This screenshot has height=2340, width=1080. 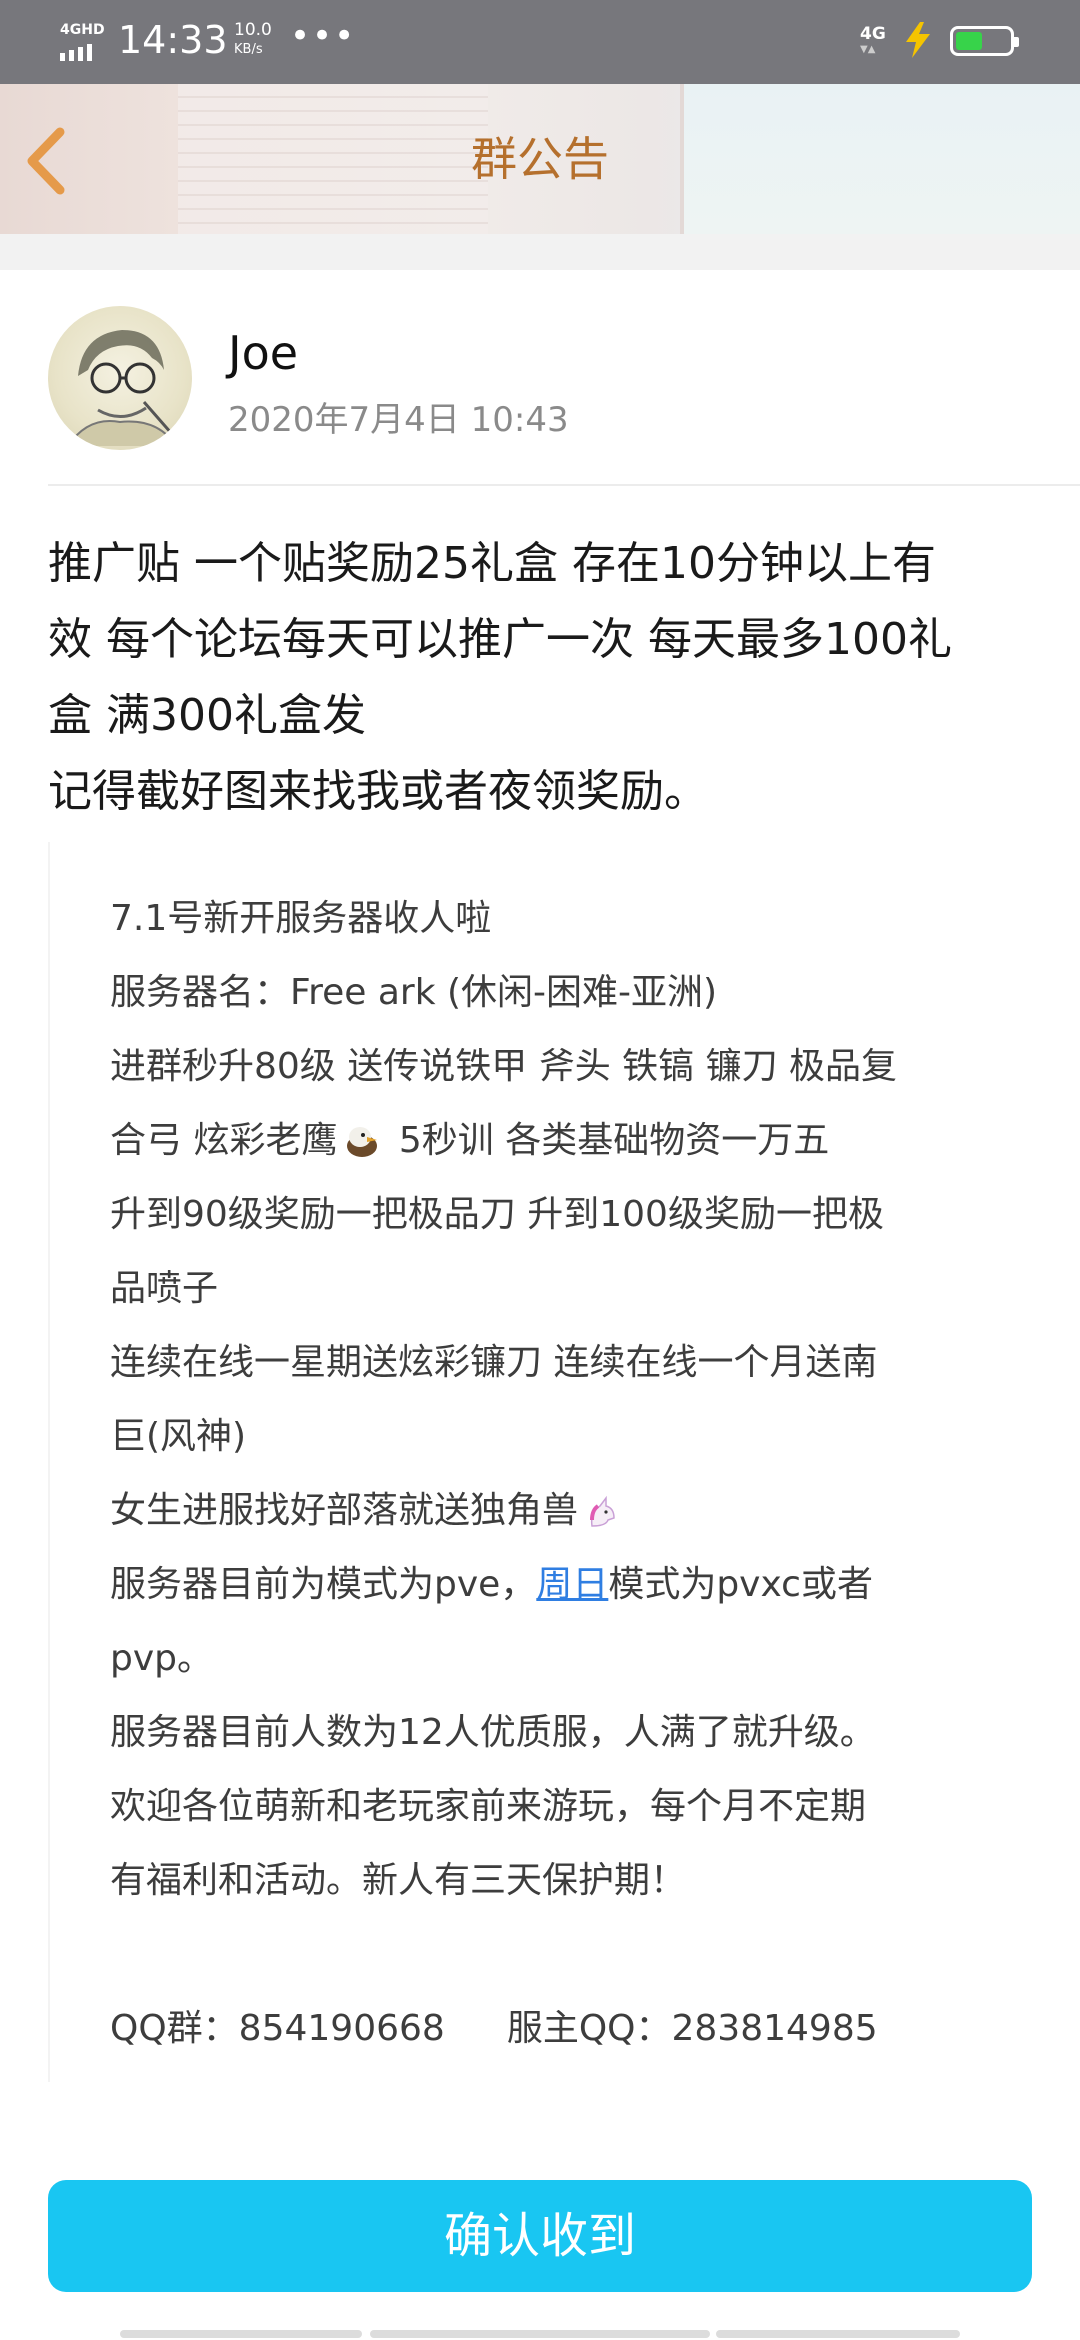 What do you see at coordinates (540, 159) in the screenshot?
I see `title-bar: 群公告` at bounding box center [540, 159].